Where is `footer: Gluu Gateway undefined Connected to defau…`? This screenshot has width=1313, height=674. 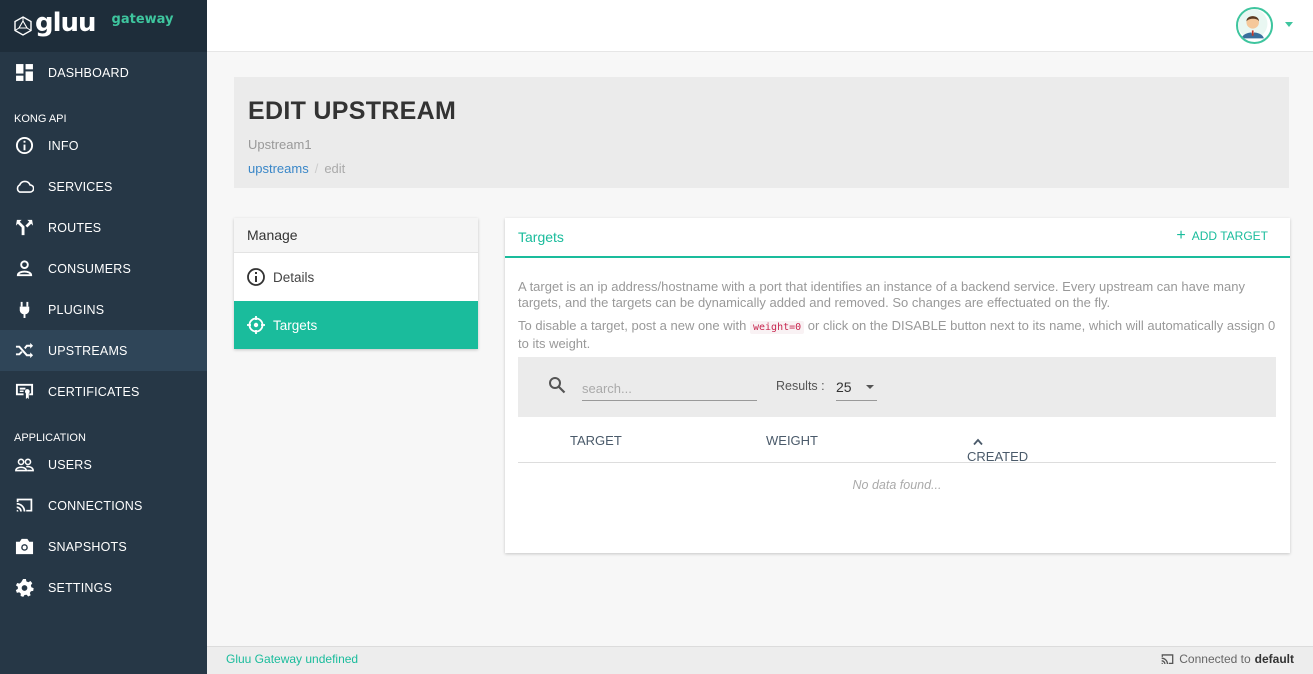
footer: Gluu Gateway undefined Connected to defau… is located at coordinates (760, 660).